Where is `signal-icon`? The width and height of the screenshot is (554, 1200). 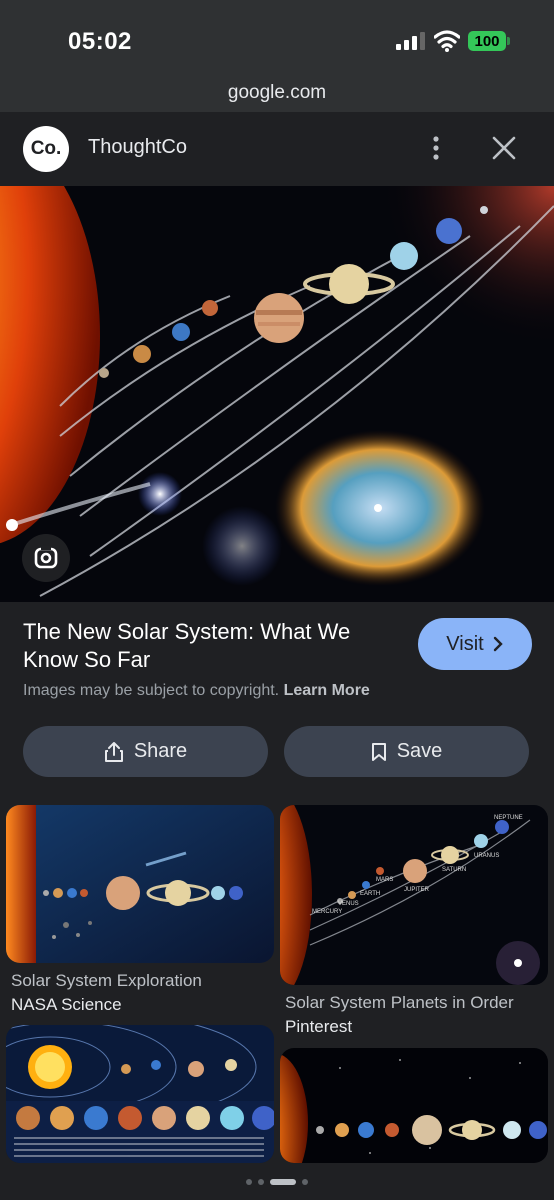
signal-icon is located at coordinates (410, 41).